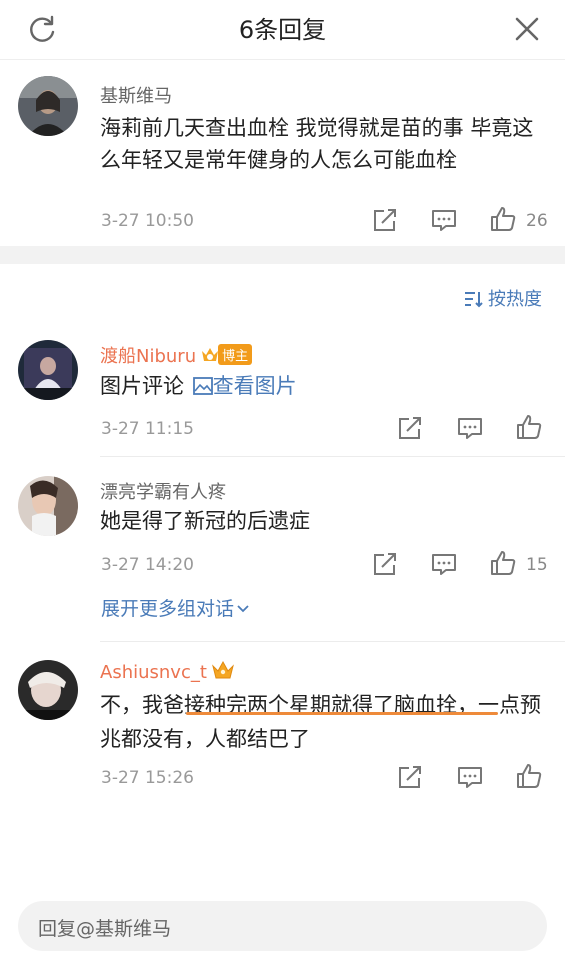 Image resolution: width=565 pixels, height=960 pixels. I want to click on chevron-down-icon, so click(243, 609).